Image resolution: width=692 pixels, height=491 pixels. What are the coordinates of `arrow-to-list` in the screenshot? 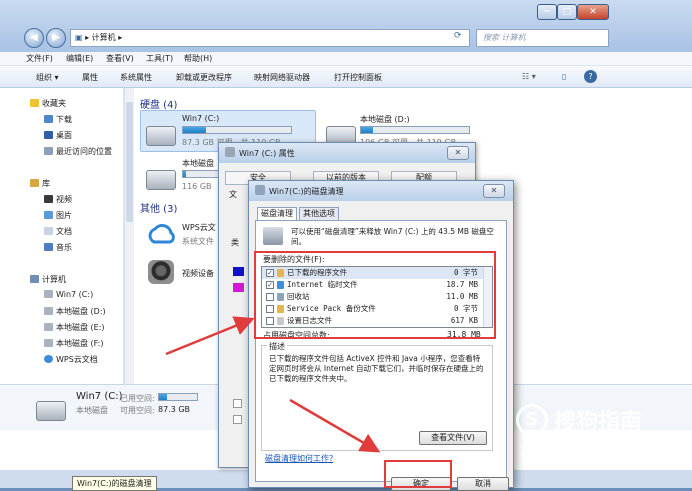 It's located at (210, 336).